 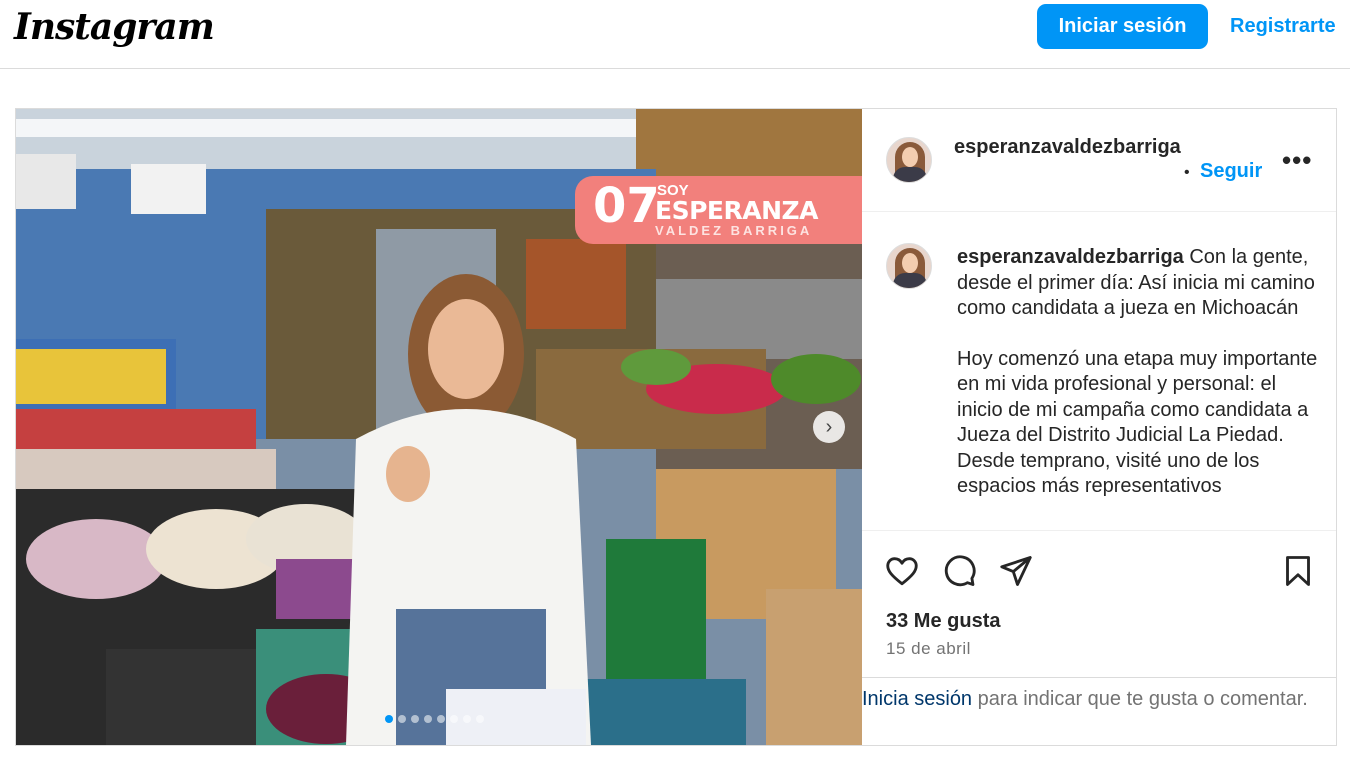 What do you see at coordinates (1099, 604) in the screenshot?
I see `post-actions: 33 Me gusta 15 de abril` at bounding box center [1099, 604].